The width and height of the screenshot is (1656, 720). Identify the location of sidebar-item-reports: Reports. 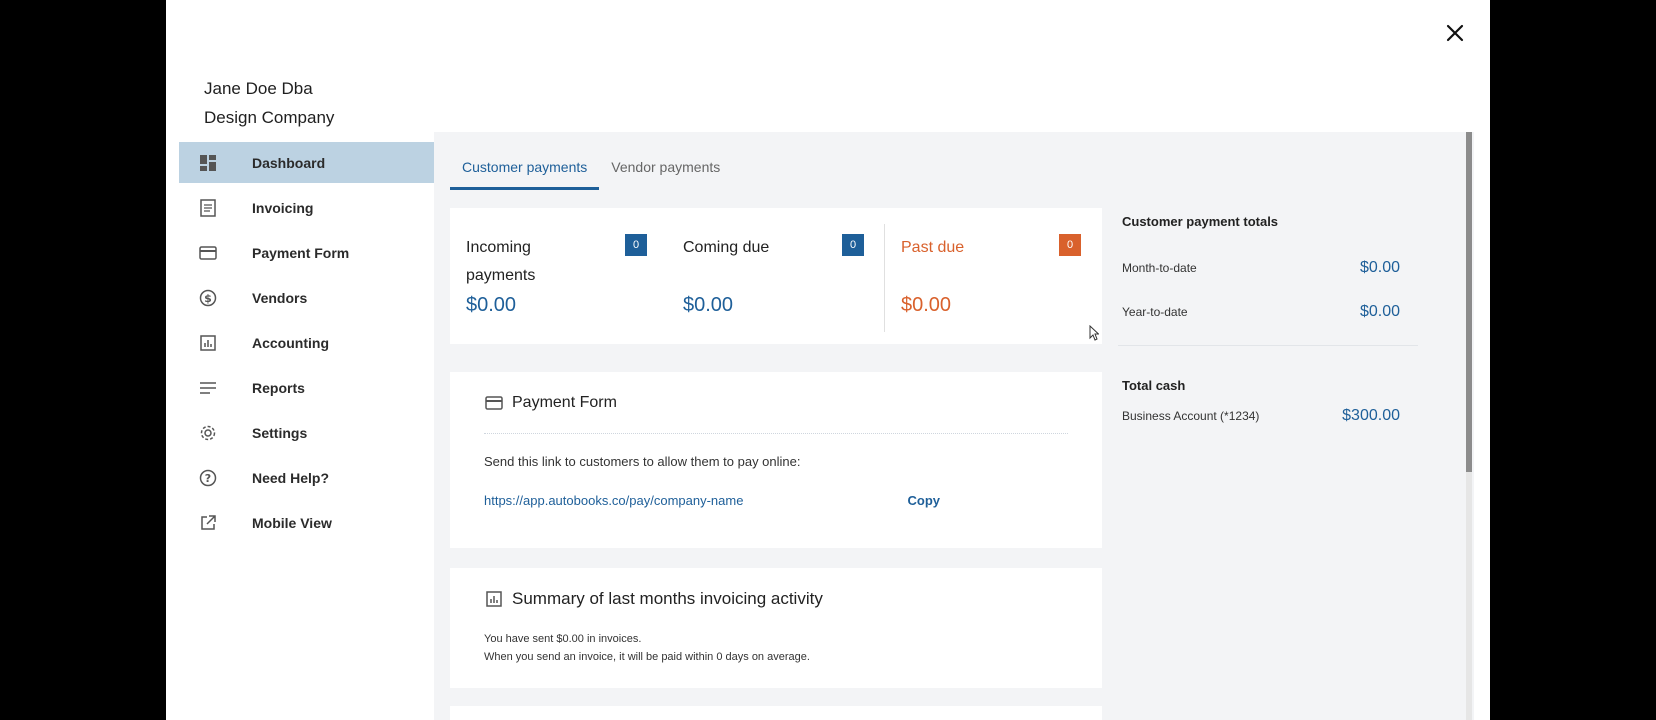
(307, 387).